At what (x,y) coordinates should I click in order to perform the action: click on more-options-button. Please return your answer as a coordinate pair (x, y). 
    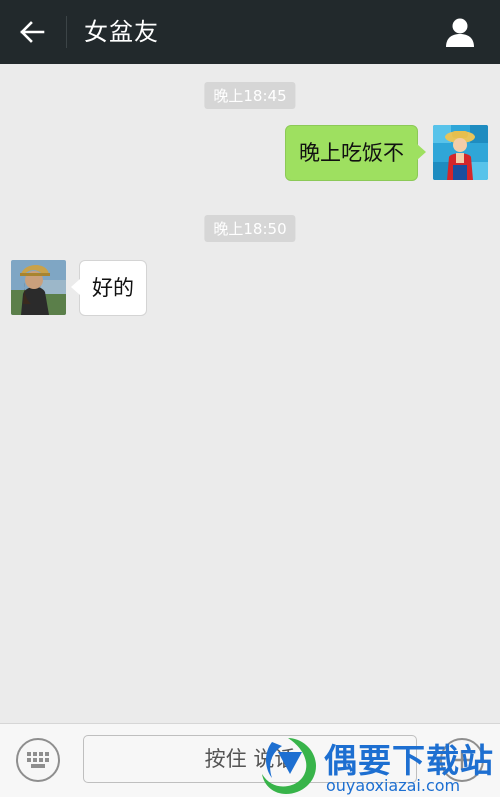
    Looking at the image, I should click on (462, 760).